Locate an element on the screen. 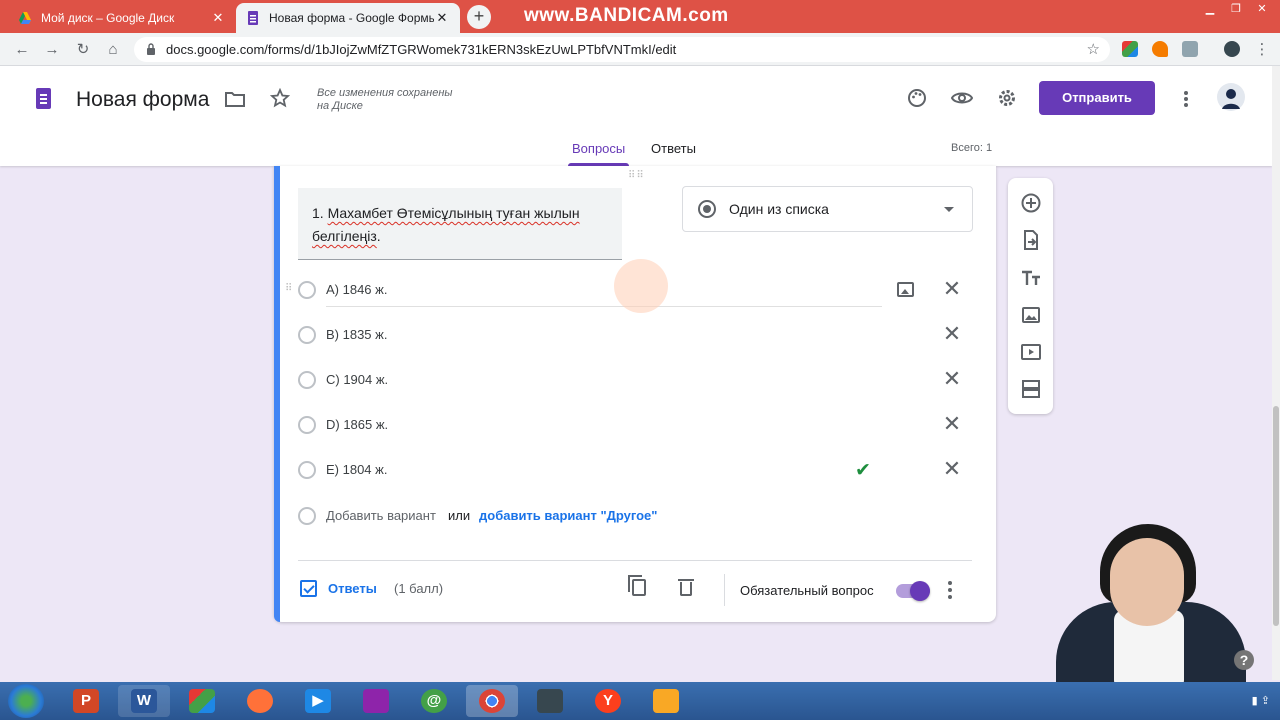 The height and width of the screenshot is (720, 1280). form-title: Новая форма is located at coordinates (142, 100).